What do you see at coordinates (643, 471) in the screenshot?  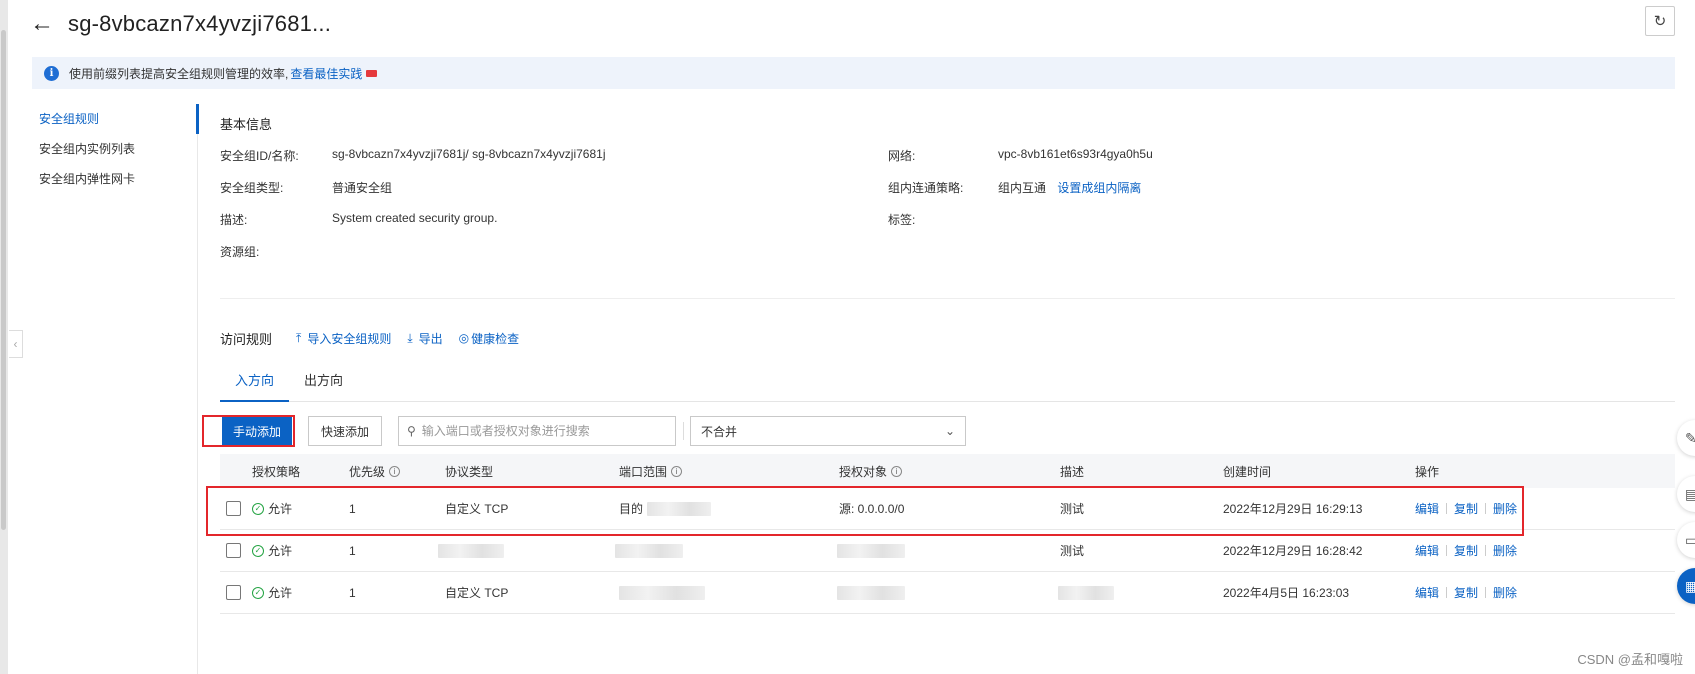 I see `col-label: 端口范围` at bounding box center [643, 471].